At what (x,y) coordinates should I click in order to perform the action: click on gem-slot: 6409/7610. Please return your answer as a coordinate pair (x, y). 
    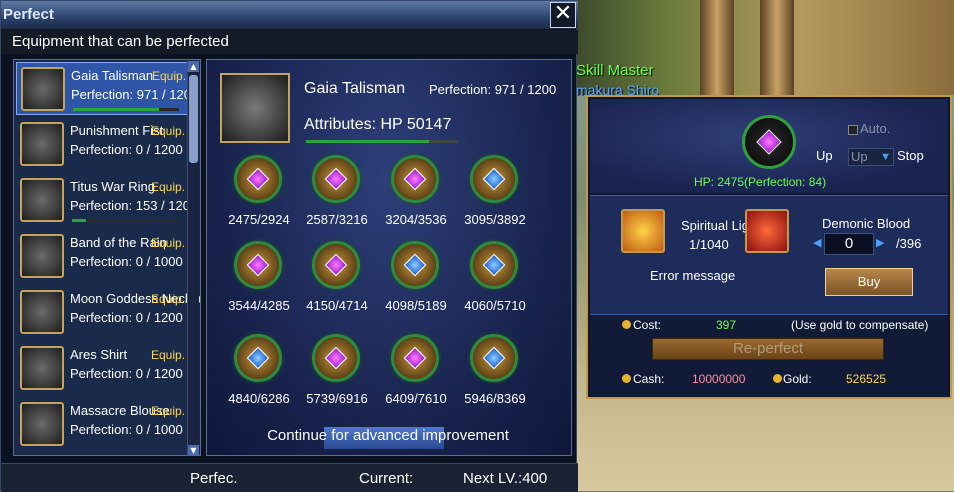
    Looking at the image, I should click on (416, 379).